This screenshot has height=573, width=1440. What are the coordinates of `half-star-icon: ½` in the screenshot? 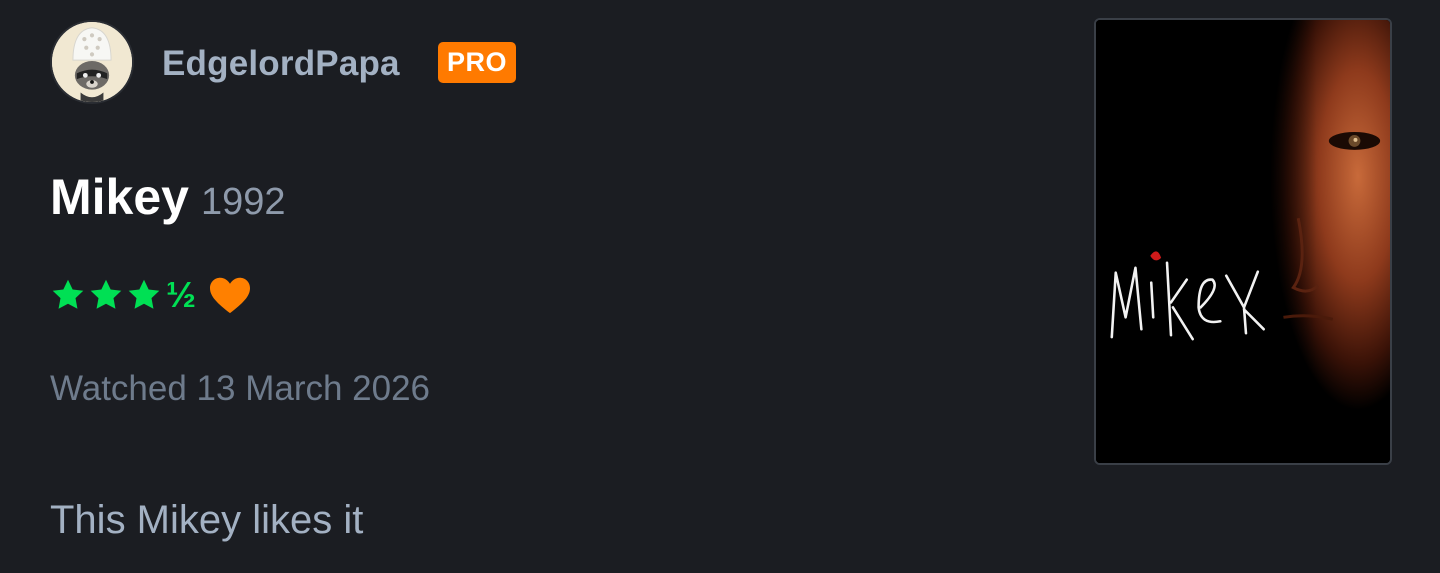 It's located at (181, 294).